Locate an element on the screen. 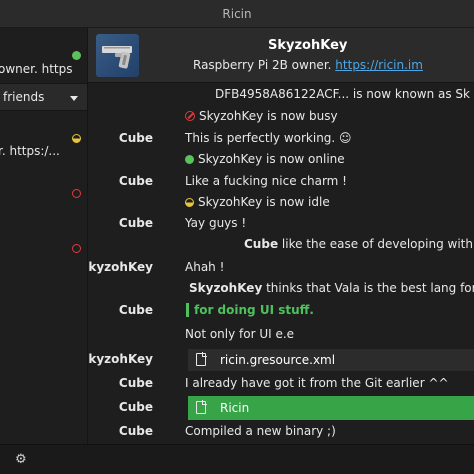 Image resolution: width=474 pixels, height=474 pixels. message-text: Not only for UI e.e is located at coordinates (240, 334).